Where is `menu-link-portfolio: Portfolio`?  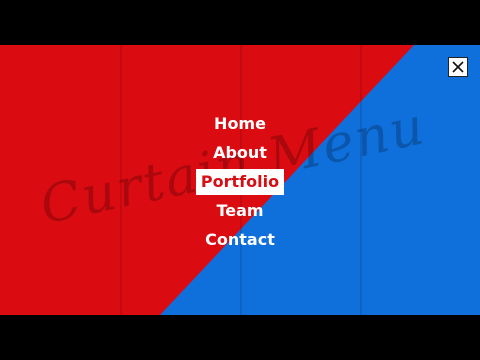
menu-link-portfolio: Portfolio is located at coordinates (240, 182).